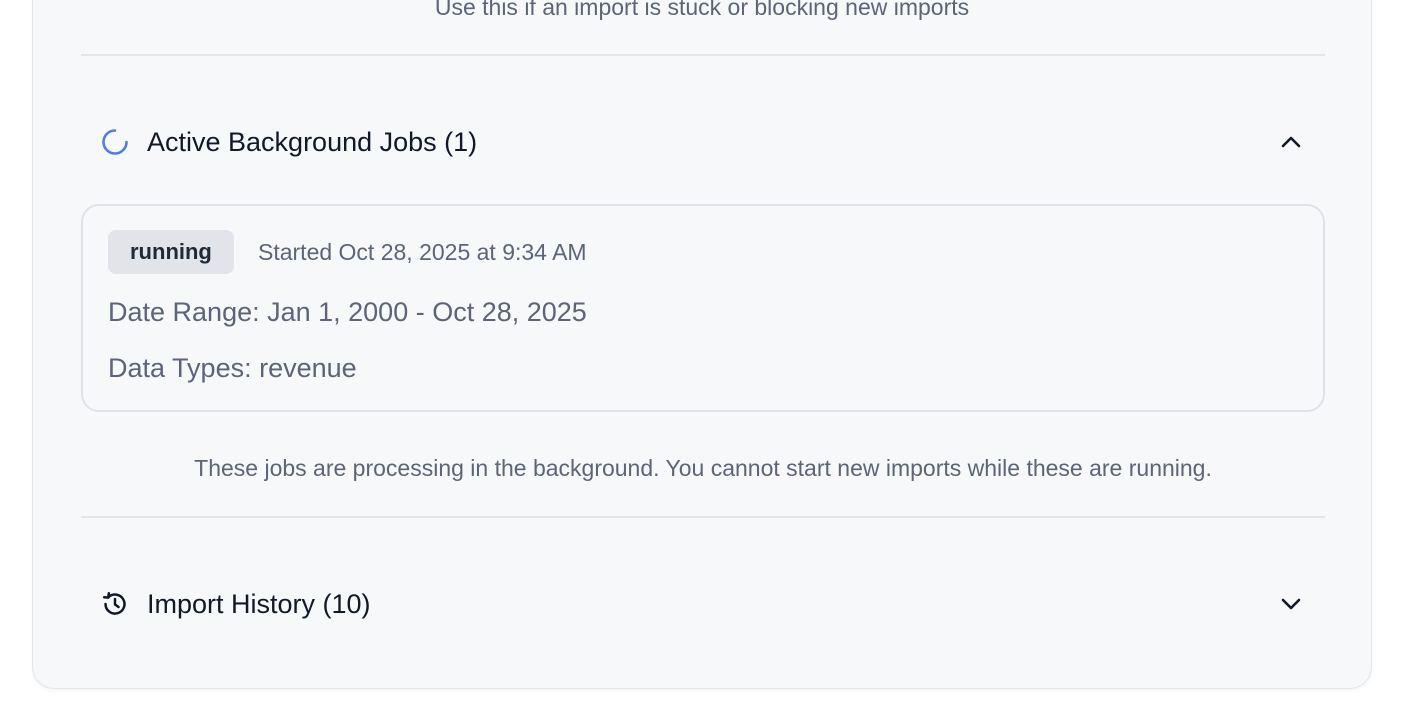 This screenshot has width=1404, height=716. Describe the element at coordinates (171, 252) in the screenshot. I see `status-badge: running` at that location.